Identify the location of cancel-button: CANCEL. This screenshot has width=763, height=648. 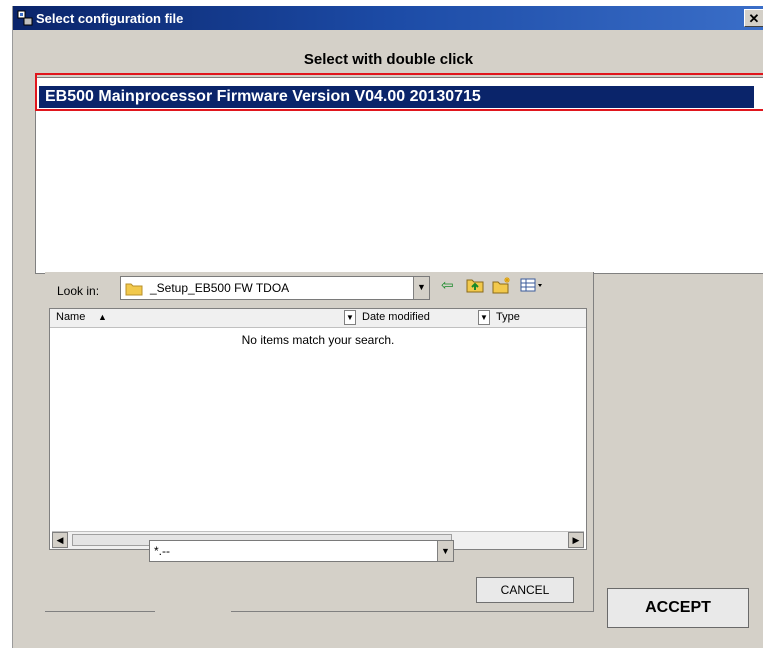
(525, 590).